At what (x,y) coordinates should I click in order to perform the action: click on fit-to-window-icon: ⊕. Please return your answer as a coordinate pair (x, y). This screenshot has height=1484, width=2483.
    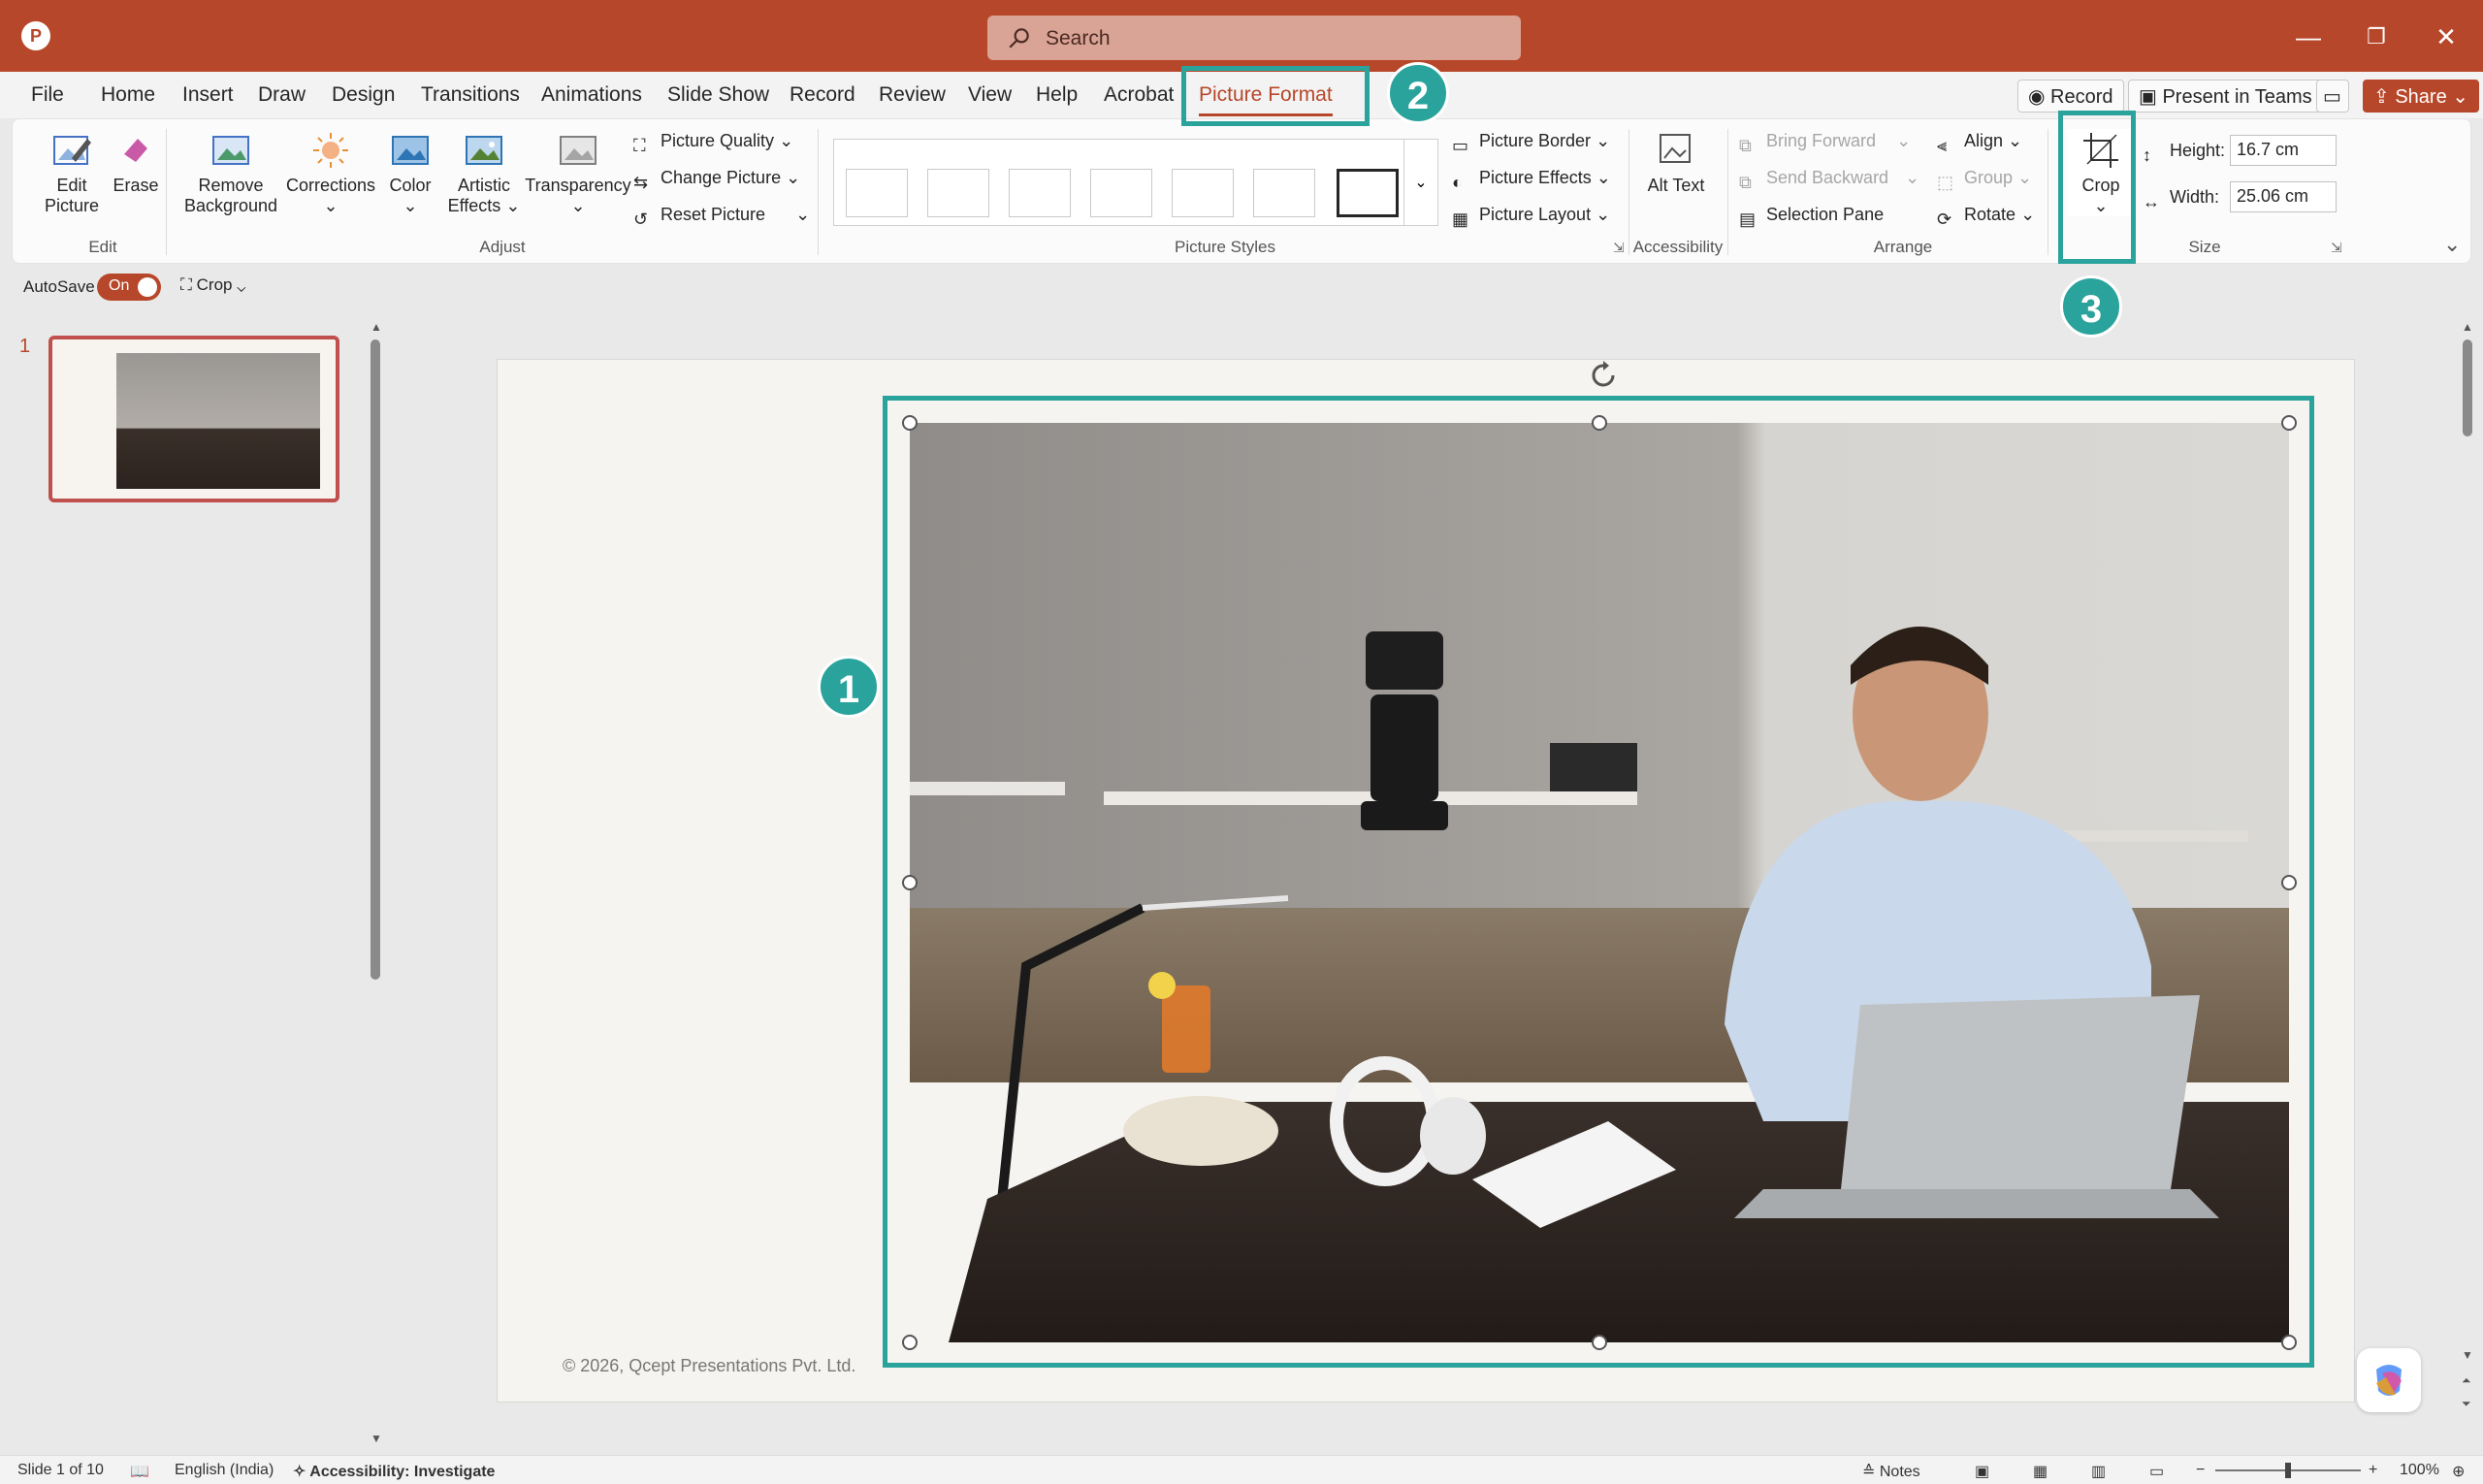
    Looking at the image, I should click on (2458, 1472).